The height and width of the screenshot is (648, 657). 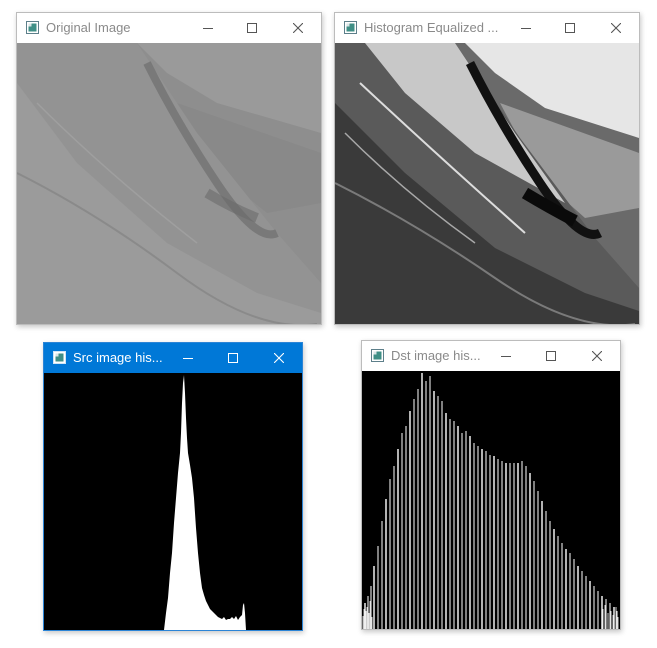 I want to click on window-title: Original Image, so click(x=88, y=27).